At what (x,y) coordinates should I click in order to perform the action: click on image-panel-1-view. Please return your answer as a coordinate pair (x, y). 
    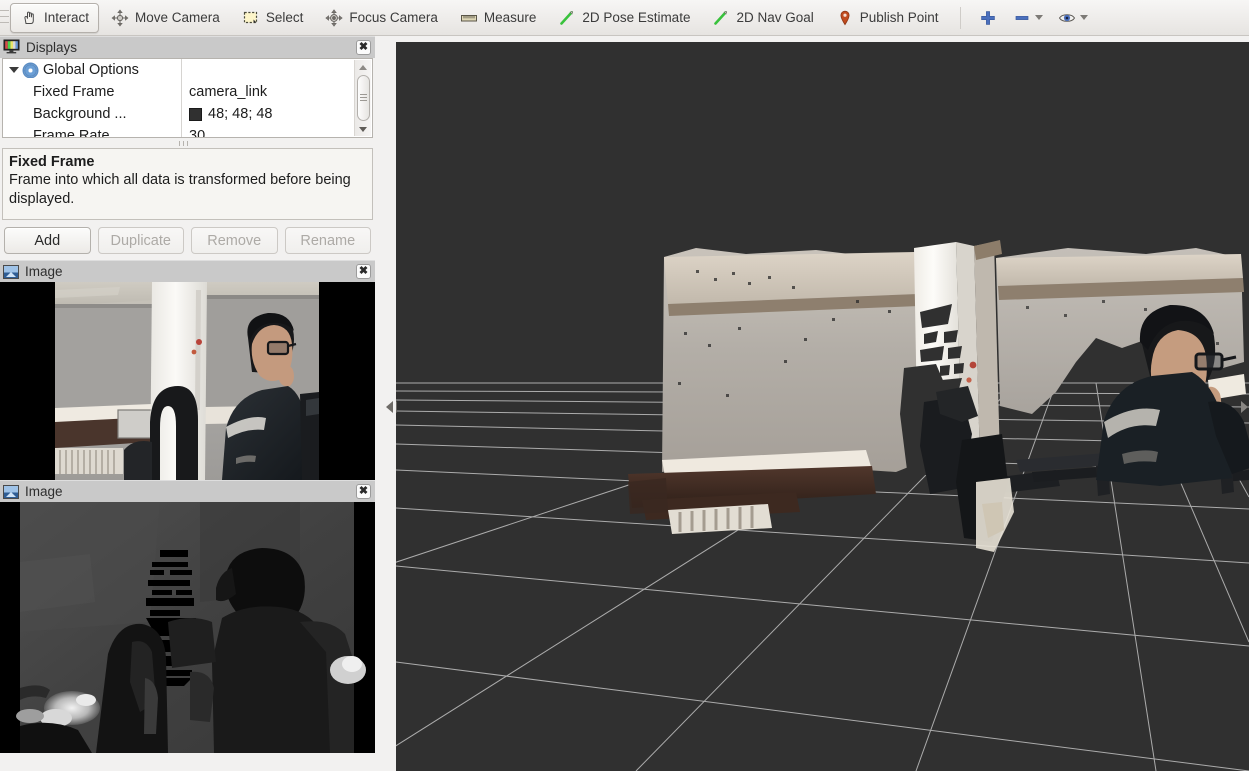
    Looking at the image, I should click on (187, 381).